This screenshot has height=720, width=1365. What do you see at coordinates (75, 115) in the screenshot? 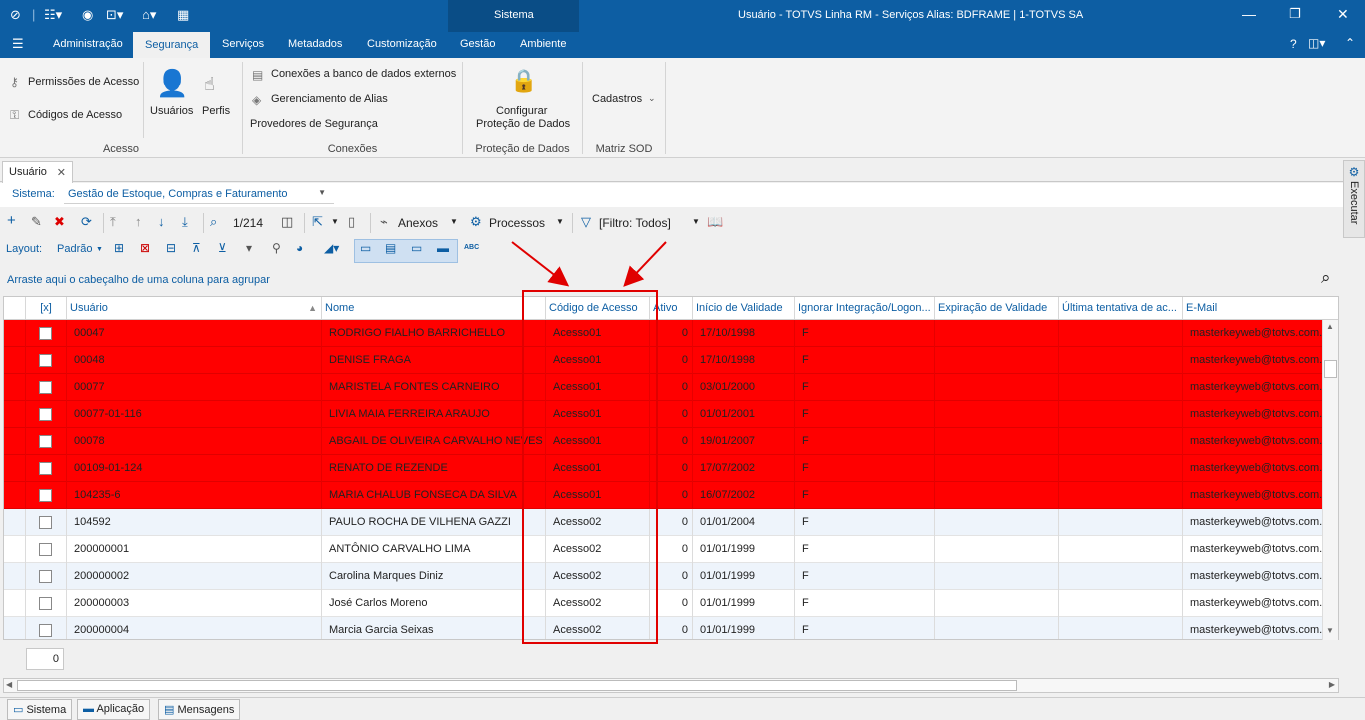
I see `ribbon-codigos-acesso: Códigos de Acesso` at bounding box center [75, 115].